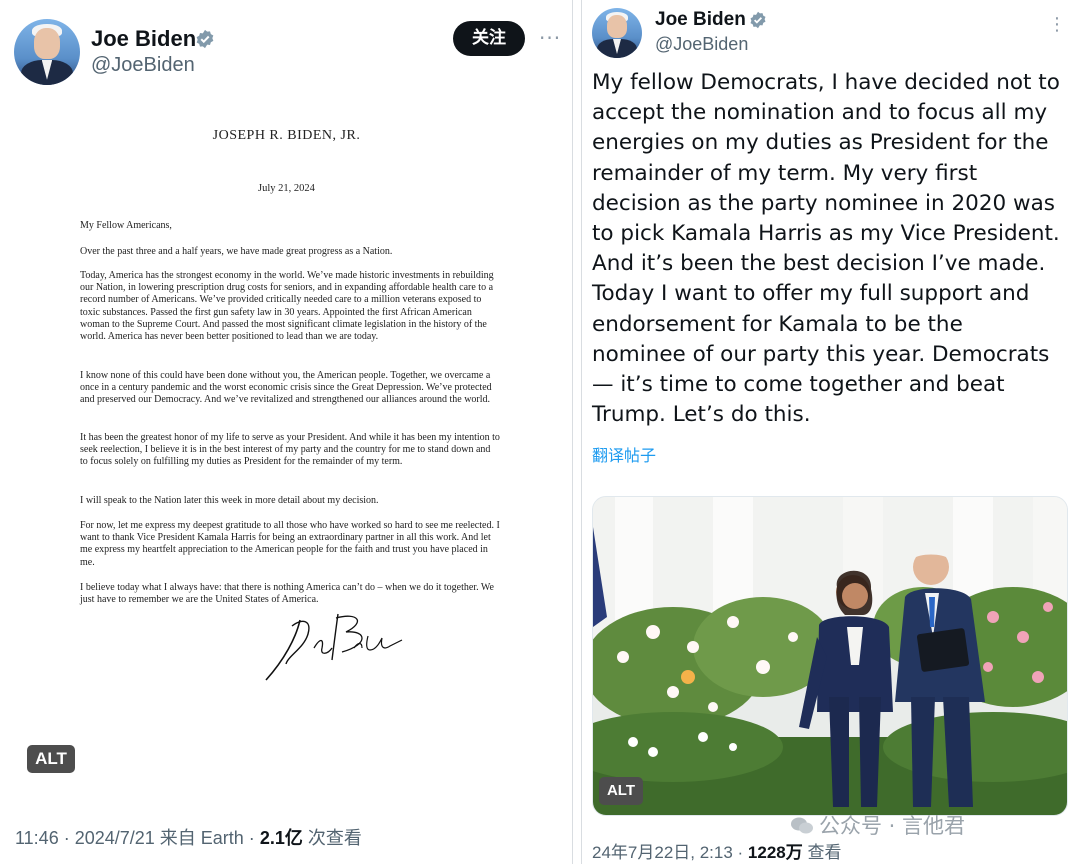  I want to click on letter-date: July 21, 2024, so click(286, 188).